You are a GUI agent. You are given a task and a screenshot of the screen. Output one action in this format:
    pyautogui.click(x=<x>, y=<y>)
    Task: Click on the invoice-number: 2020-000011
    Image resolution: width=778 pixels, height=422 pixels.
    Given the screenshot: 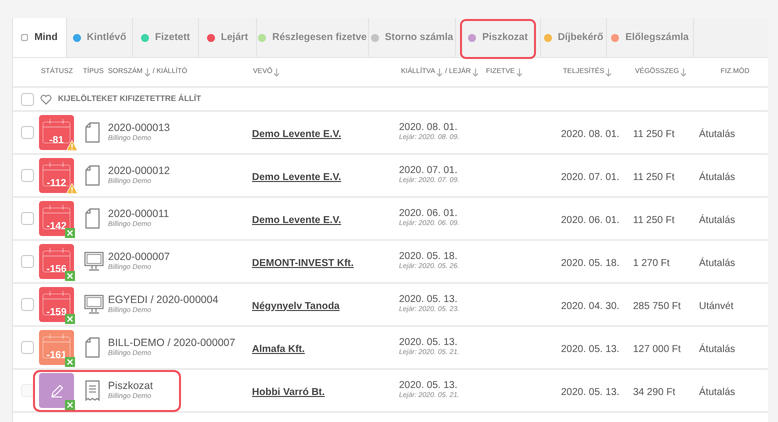 What is the action you would take?
    pyautogui.click(x=139, y=214)
    